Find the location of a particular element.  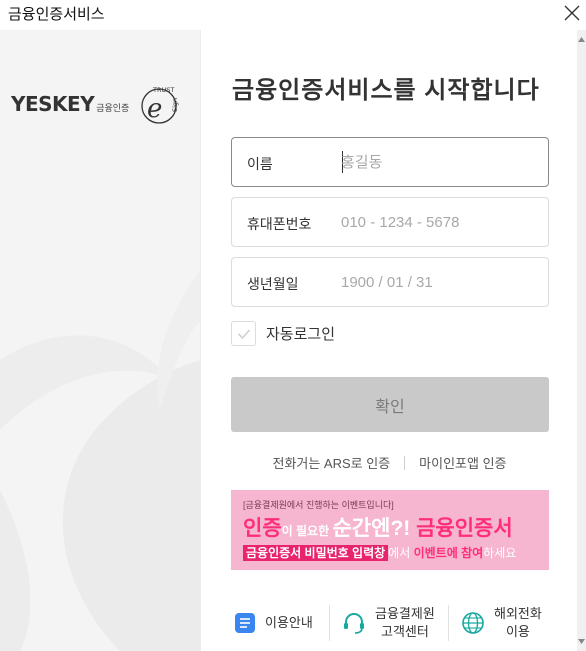

alternative-auth-links: 전화거는 ARS로 인증 마이인포앱 인증 is located at coordinates (389, 462).